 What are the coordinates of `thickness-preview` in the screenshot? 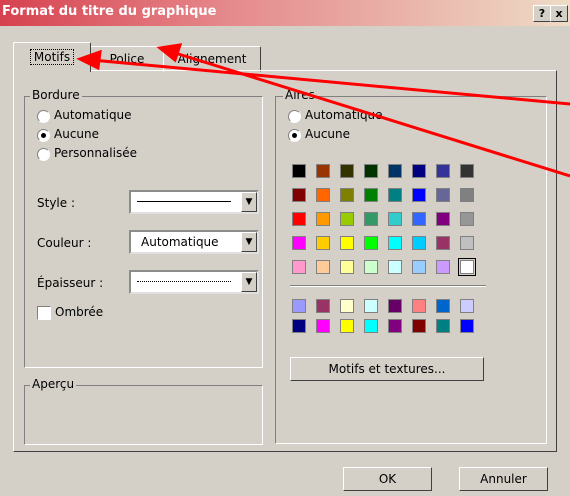 It's located at (184, 281).